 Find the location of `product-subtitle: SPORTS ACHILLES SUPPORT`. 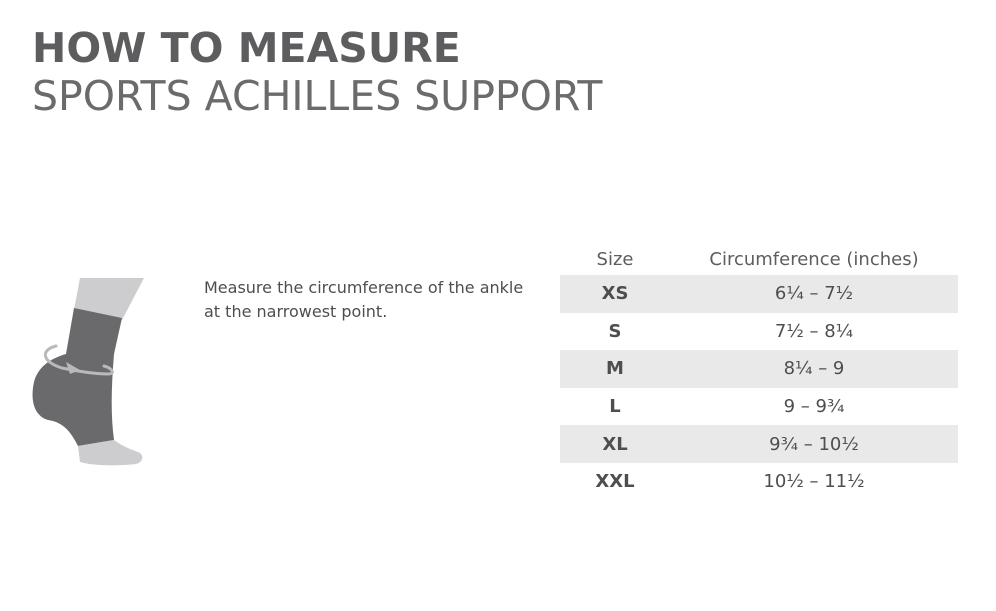

product-subtitle: SPORTS ACHILLES SUPPORT is located at coordinates (317, 96).